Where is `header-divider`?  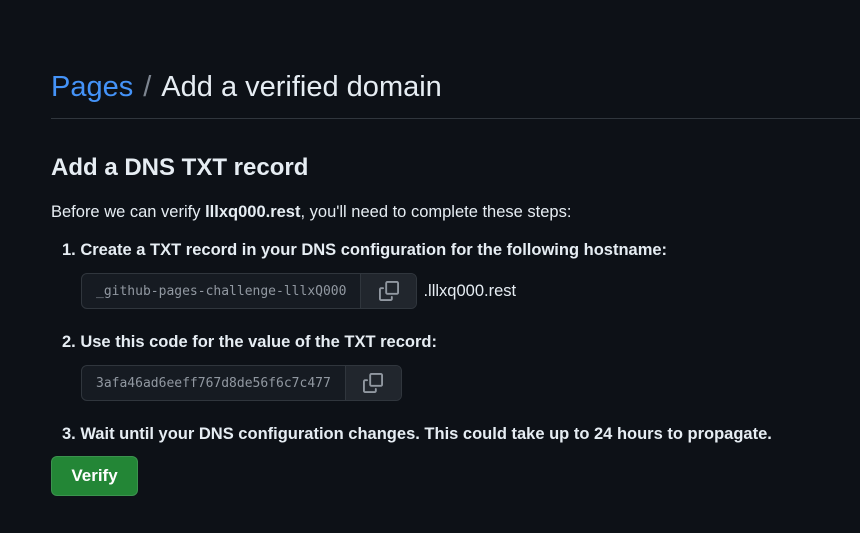 header-divider is located at coordinates (455, 118).